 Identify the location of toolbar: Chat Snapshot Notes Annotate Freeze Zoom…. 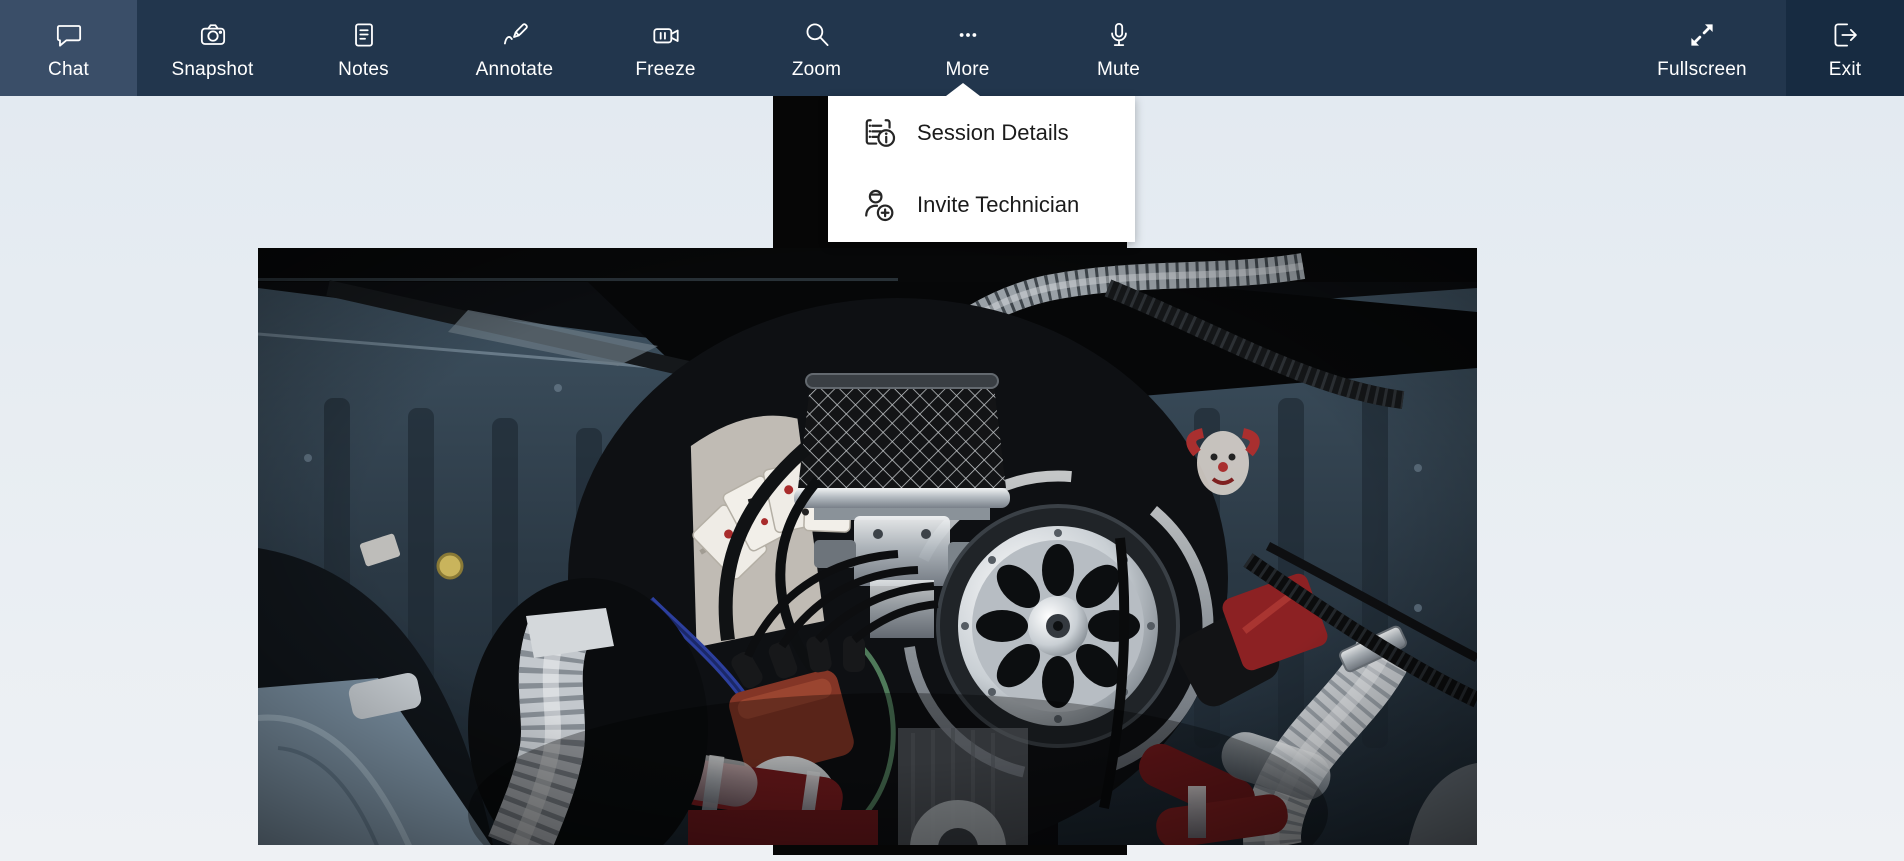
(952, 48).